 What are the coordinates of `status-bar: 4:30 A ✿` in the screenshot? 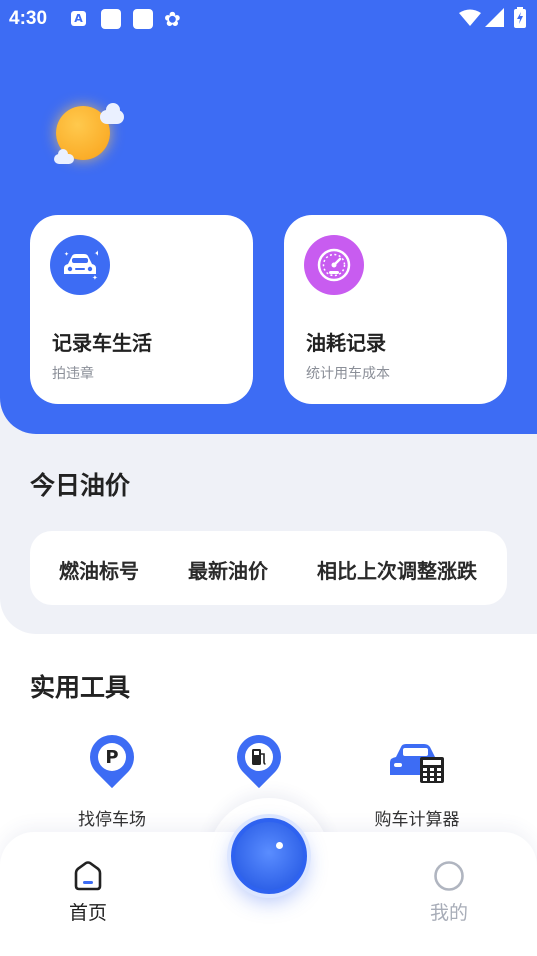 It's located at (268, 19).